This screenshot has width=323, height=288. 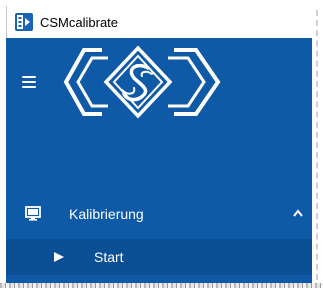 I want to click on hamburger-menu-icon, so click(x=29, y=82).